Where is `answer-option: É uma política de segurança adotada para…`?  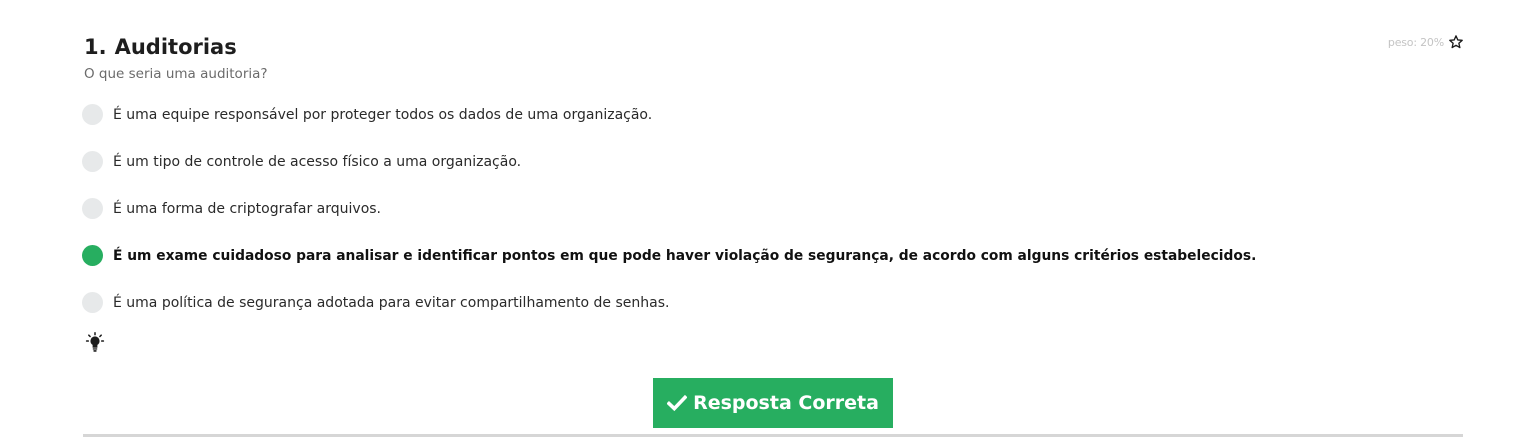
answer-option: É uma política de segurança adotada para… is located at coordinates (669, 302).